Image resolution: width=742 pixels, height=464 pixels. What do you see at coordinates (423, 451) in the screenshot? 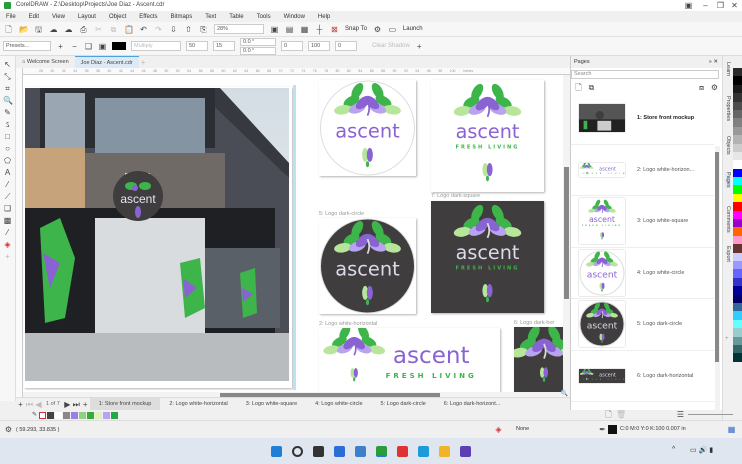
I see `corel-font-manager-icon` at bounding box center [423, 451].